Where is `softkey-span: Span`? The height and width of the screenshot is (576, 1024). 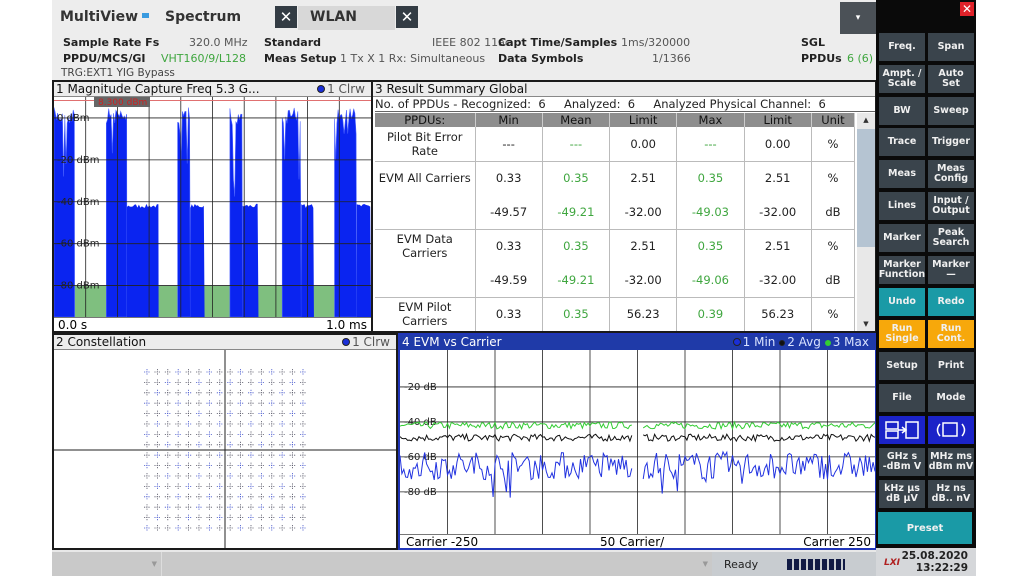
softkey-span: Span is located at coordinates (951, 47).